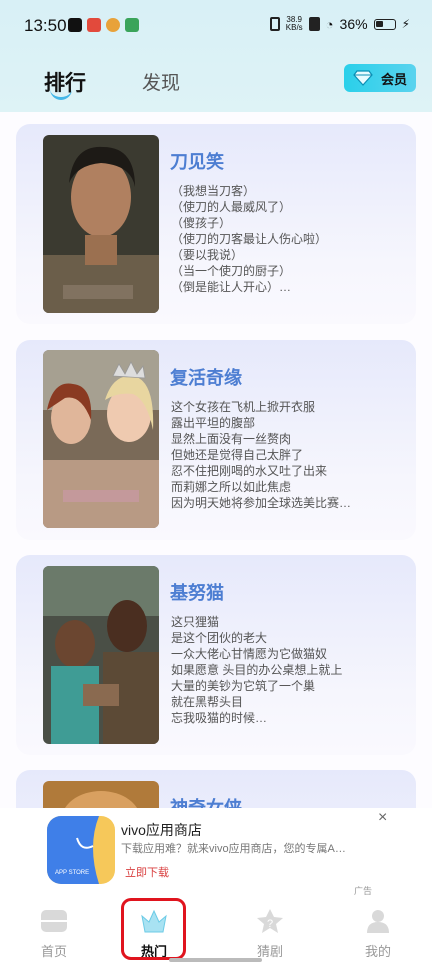  Describe the element at coordinates (363, 78) in the screenshot. I see `diamond-icon` at that location.